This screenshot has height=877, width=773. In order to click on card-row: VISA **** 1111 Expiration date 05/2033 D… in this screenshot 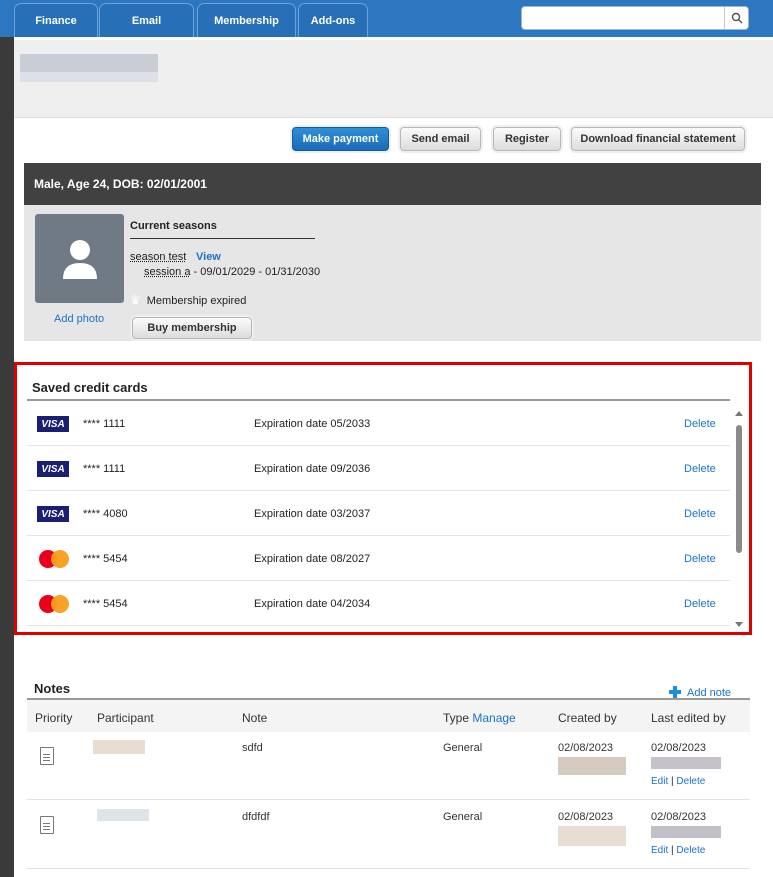, I will do `click(378, 423)`.